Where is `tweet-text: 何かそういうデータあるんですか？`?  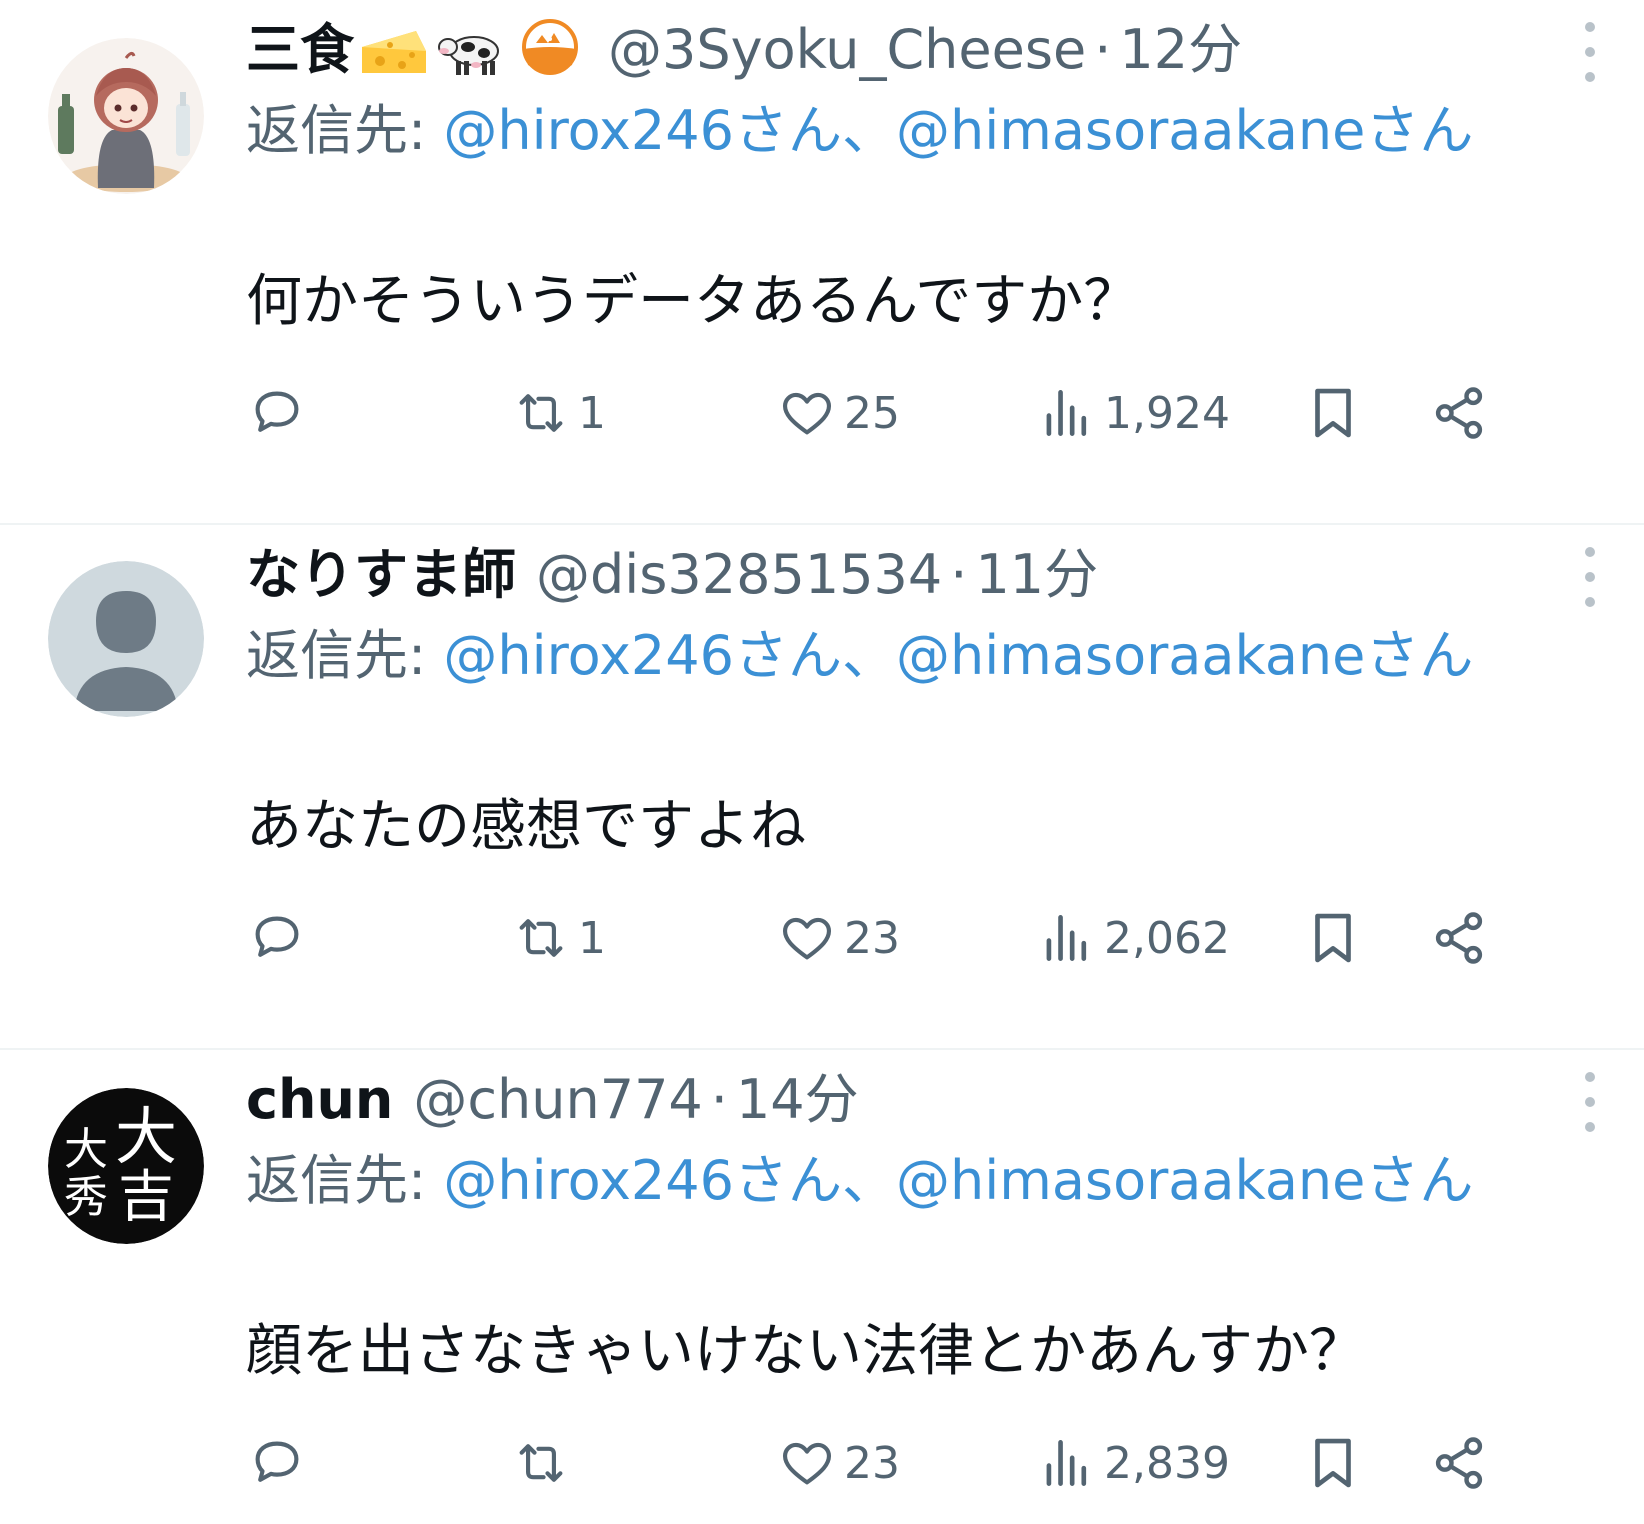 tweet-text: 何かそういうデータあるんですか？ is located at coordinates (693, 301).